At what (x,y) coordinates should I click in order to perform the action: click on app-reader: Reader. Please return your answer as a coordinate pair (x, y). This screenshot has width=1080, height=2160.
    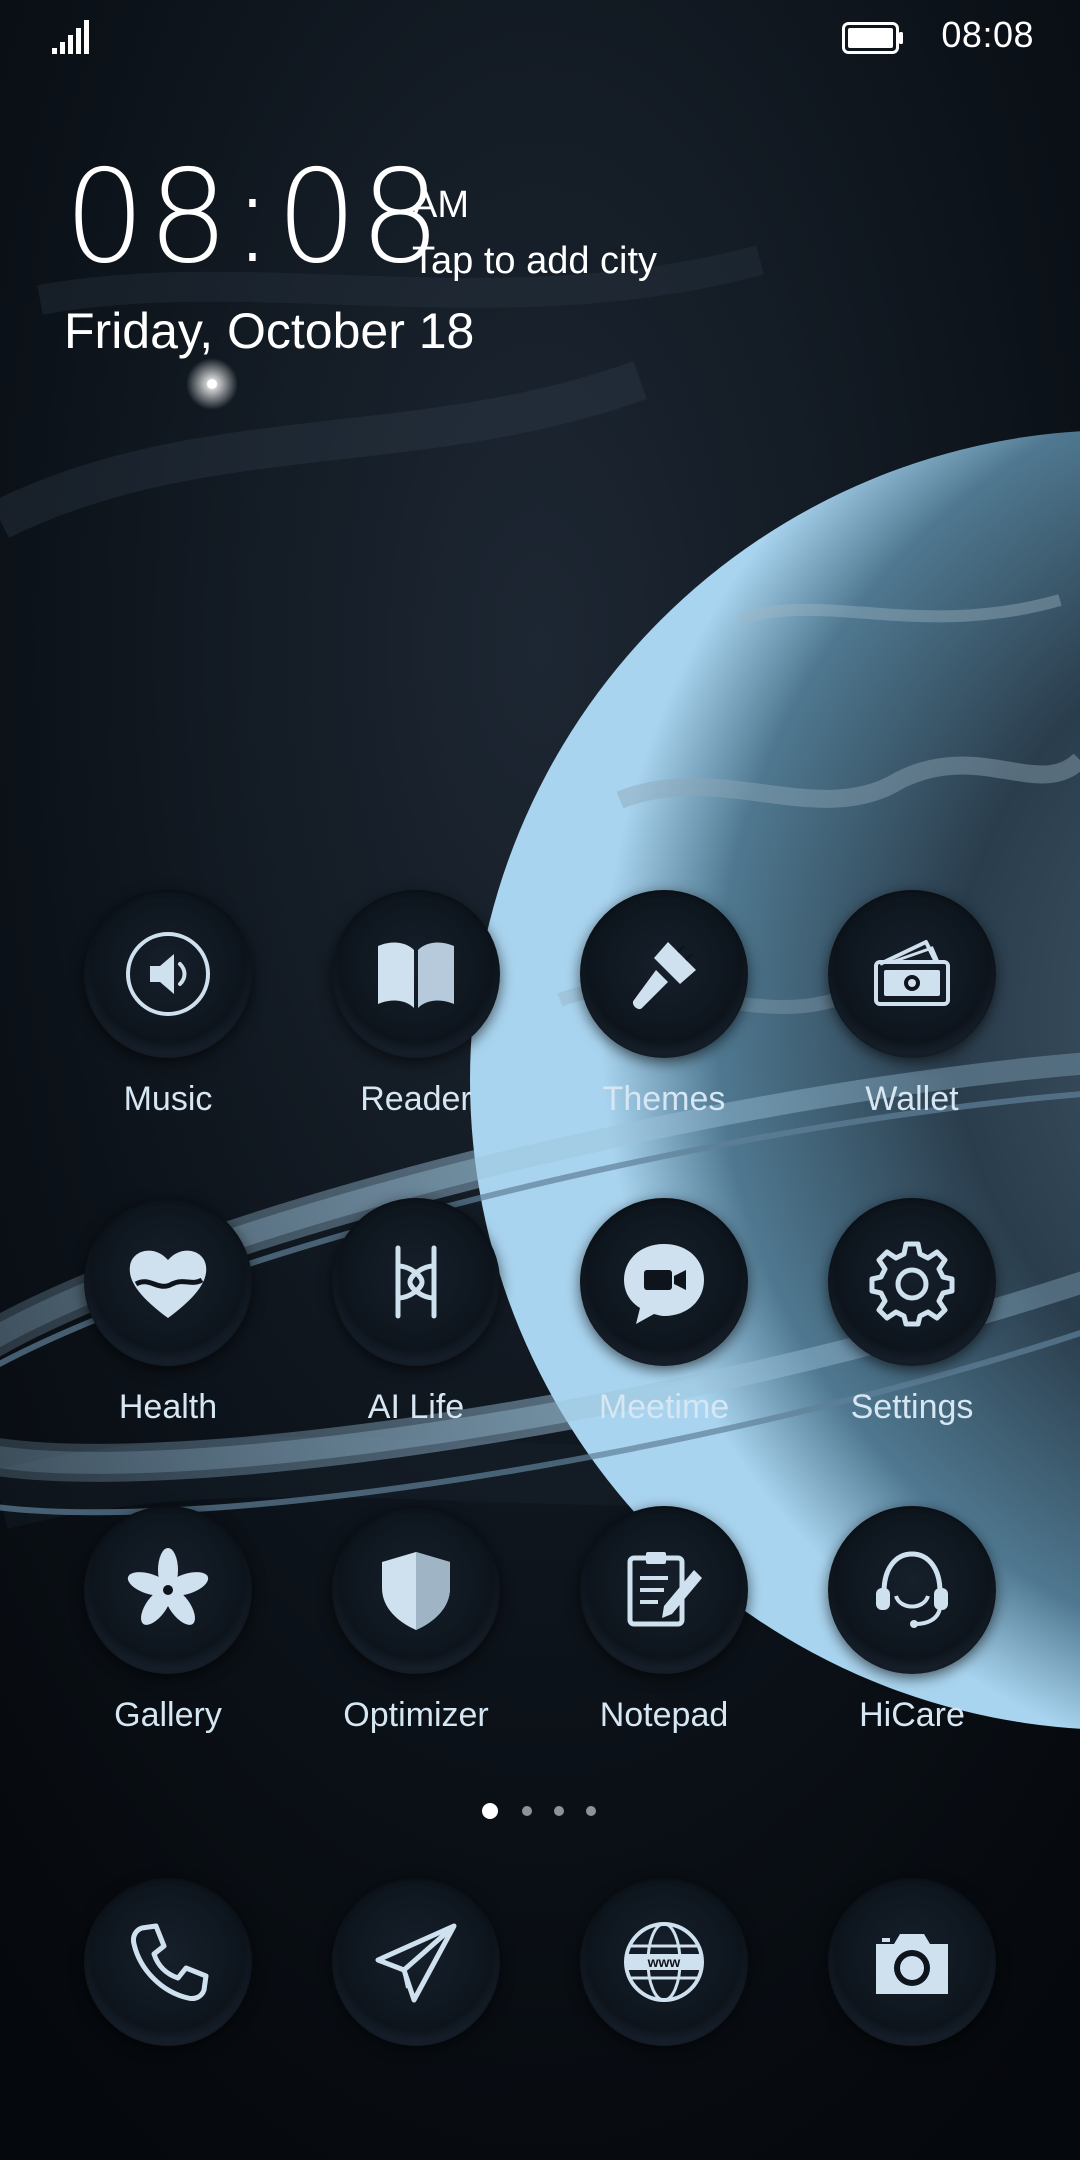
    Looking at the image, I should click on (416, 1020).